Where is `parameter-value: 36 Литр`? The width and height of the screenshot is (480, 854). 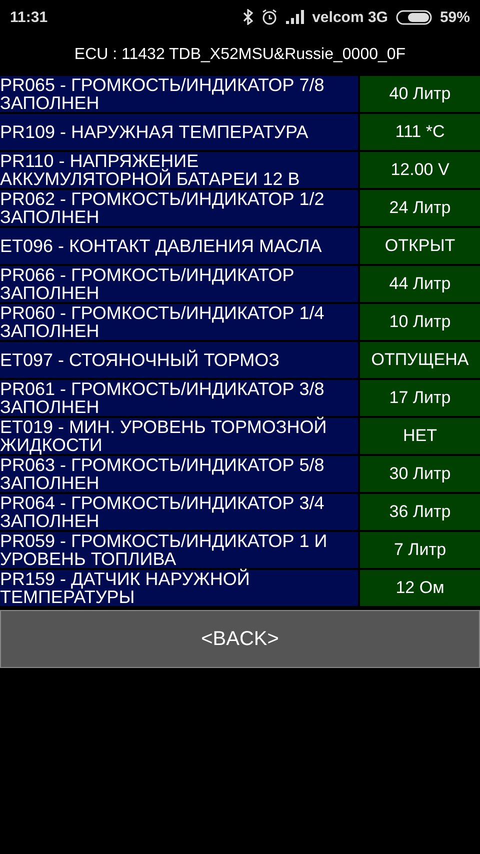 parameter-value: 36 Литр is located at coordinates (420, 512).